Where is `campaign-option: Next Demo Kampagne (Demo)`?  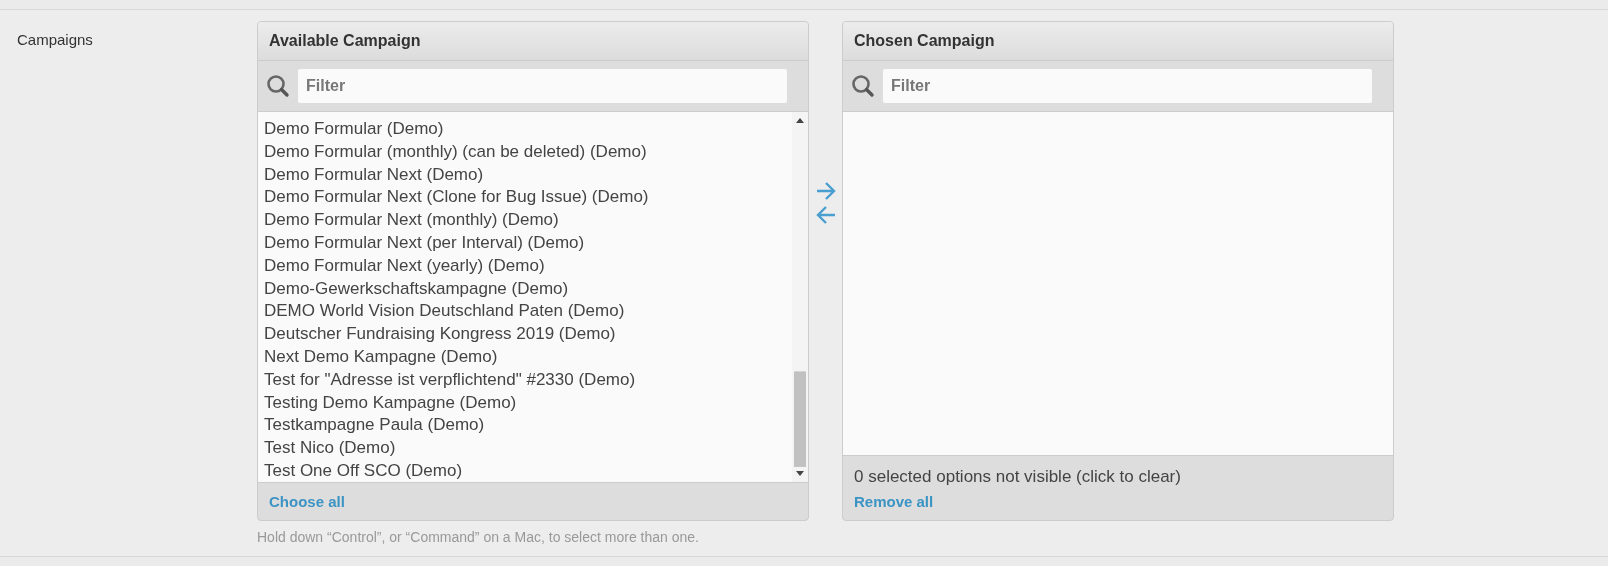 campaign-option: Next Demo Kampagne (Demo) is located at coordinates (525, 357).